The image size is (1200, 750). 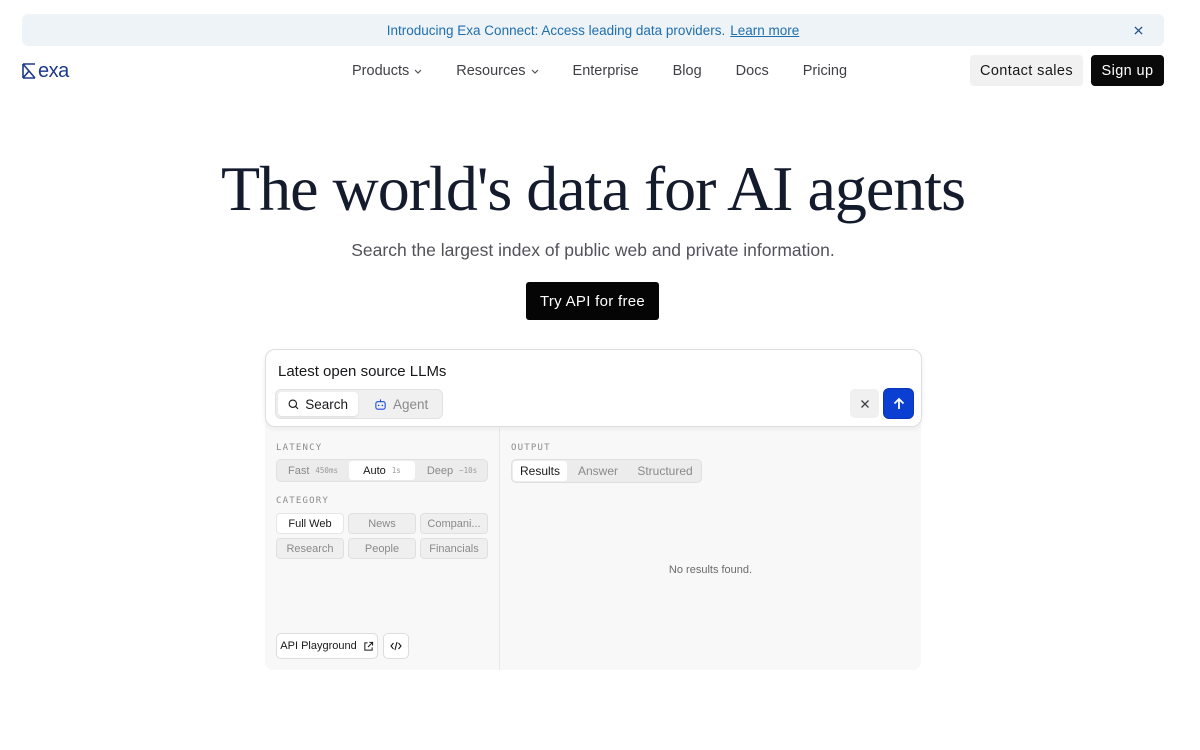 I want to click on category-research: Research, so click(x=310, y=548).